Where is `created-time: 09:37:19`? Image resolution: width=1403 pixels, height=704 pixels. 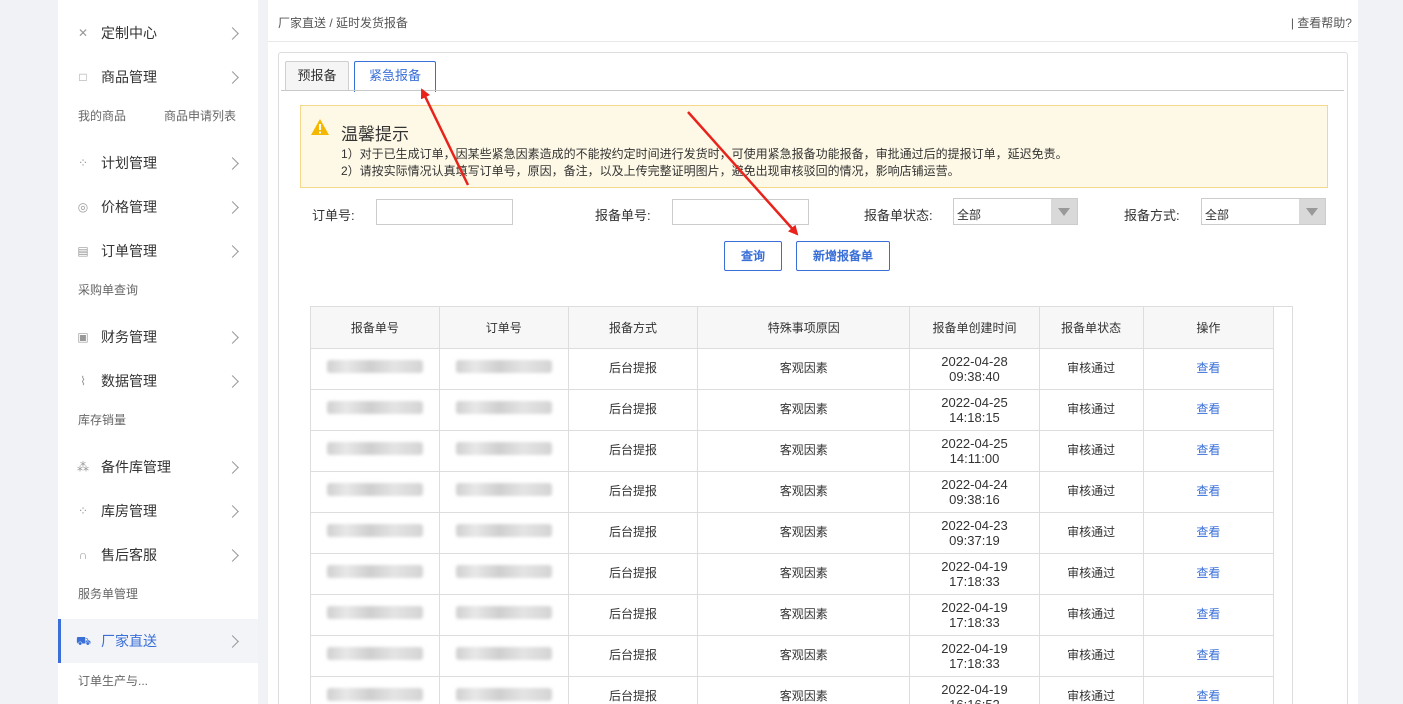
created-time: 09:37:19 is located at coordinates (974, 540).